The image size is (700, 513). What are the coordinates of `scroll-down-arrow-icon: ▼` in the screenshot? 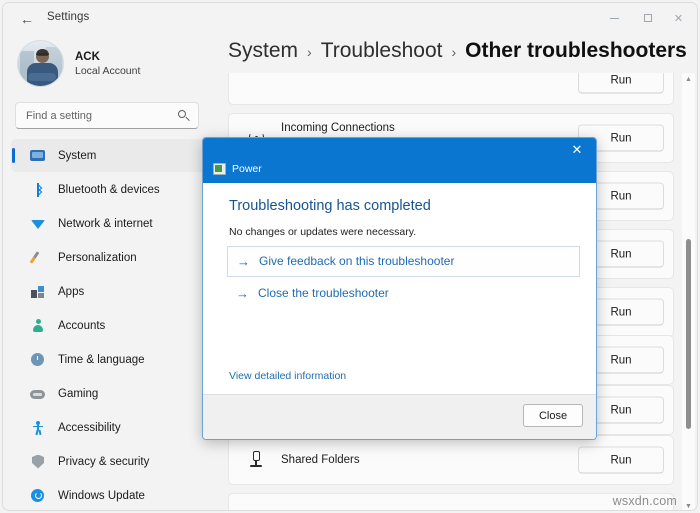 It's located at (688, 505).